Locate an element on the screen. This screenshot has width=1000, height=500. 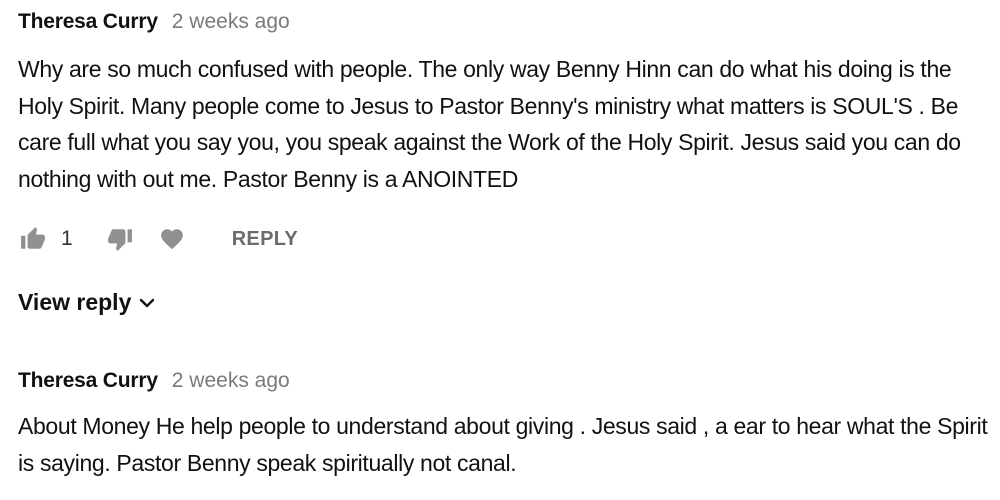
thumbs-up-icon is located at coordinates (33, 238).